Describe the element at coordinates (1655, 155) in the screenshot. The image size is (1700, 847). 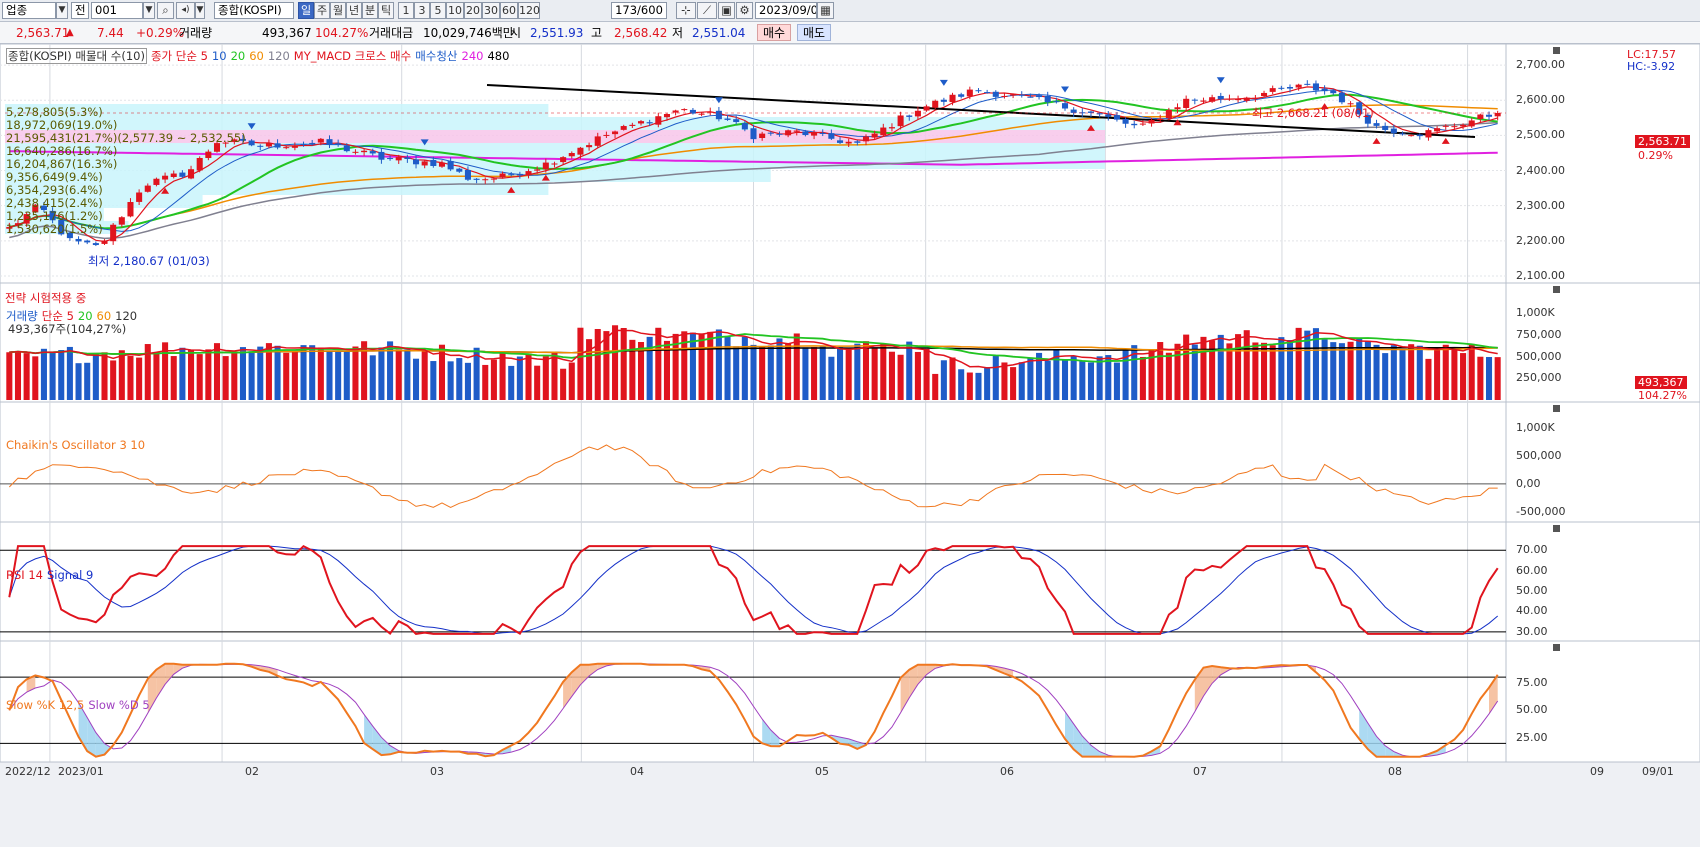
I see `last-price-pct: 0.29%` at that location.